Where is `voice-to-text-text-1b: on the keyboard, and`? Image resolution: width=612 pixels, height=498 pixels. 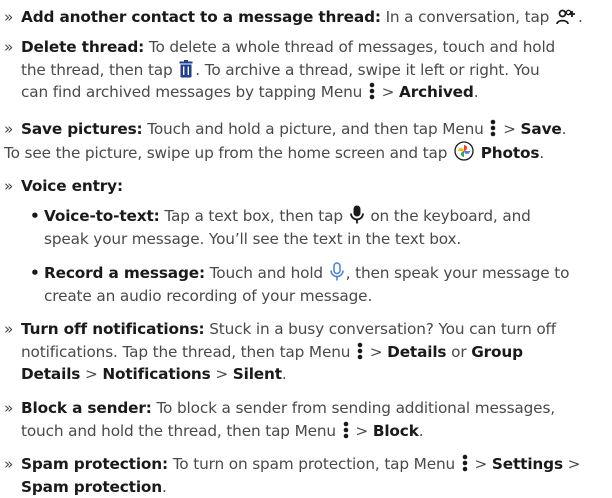
voice-to-text-text-1b: on the keyboard, and is located at coordinates (450, 216).